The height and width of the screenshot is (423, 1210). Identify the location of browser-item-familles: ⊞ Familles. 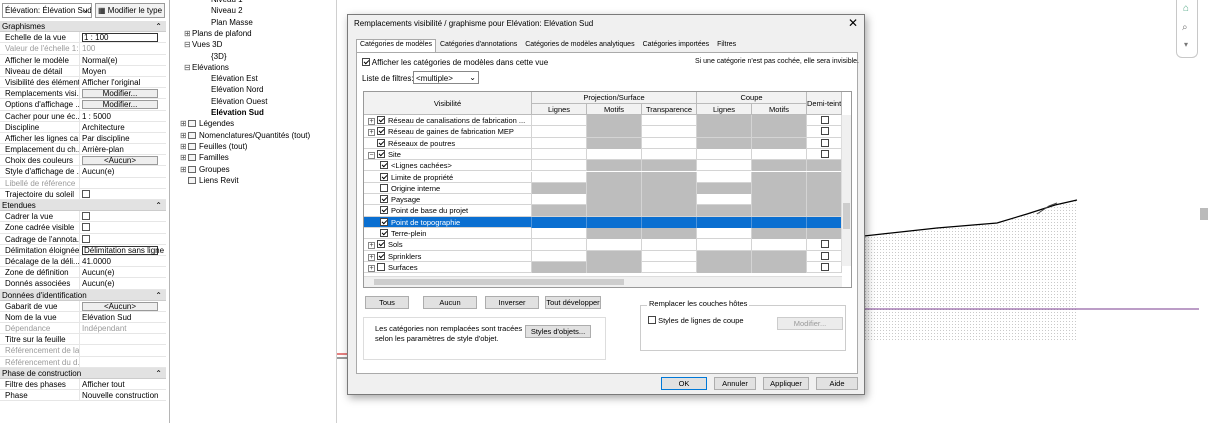
(204, 158).